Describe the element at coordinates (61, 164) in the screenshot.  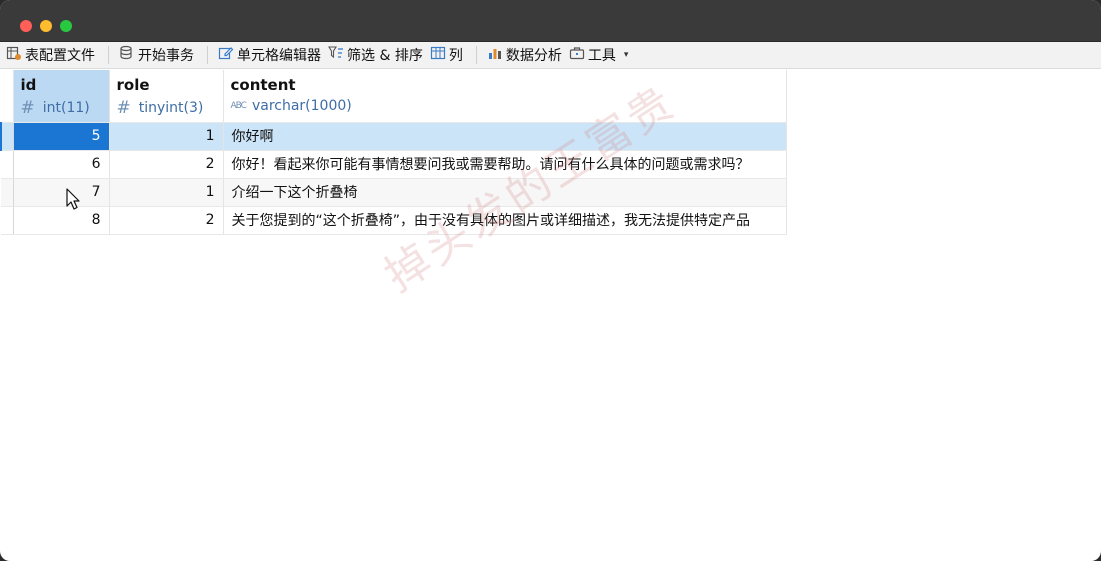
I see `cell-id: 6` at that location.